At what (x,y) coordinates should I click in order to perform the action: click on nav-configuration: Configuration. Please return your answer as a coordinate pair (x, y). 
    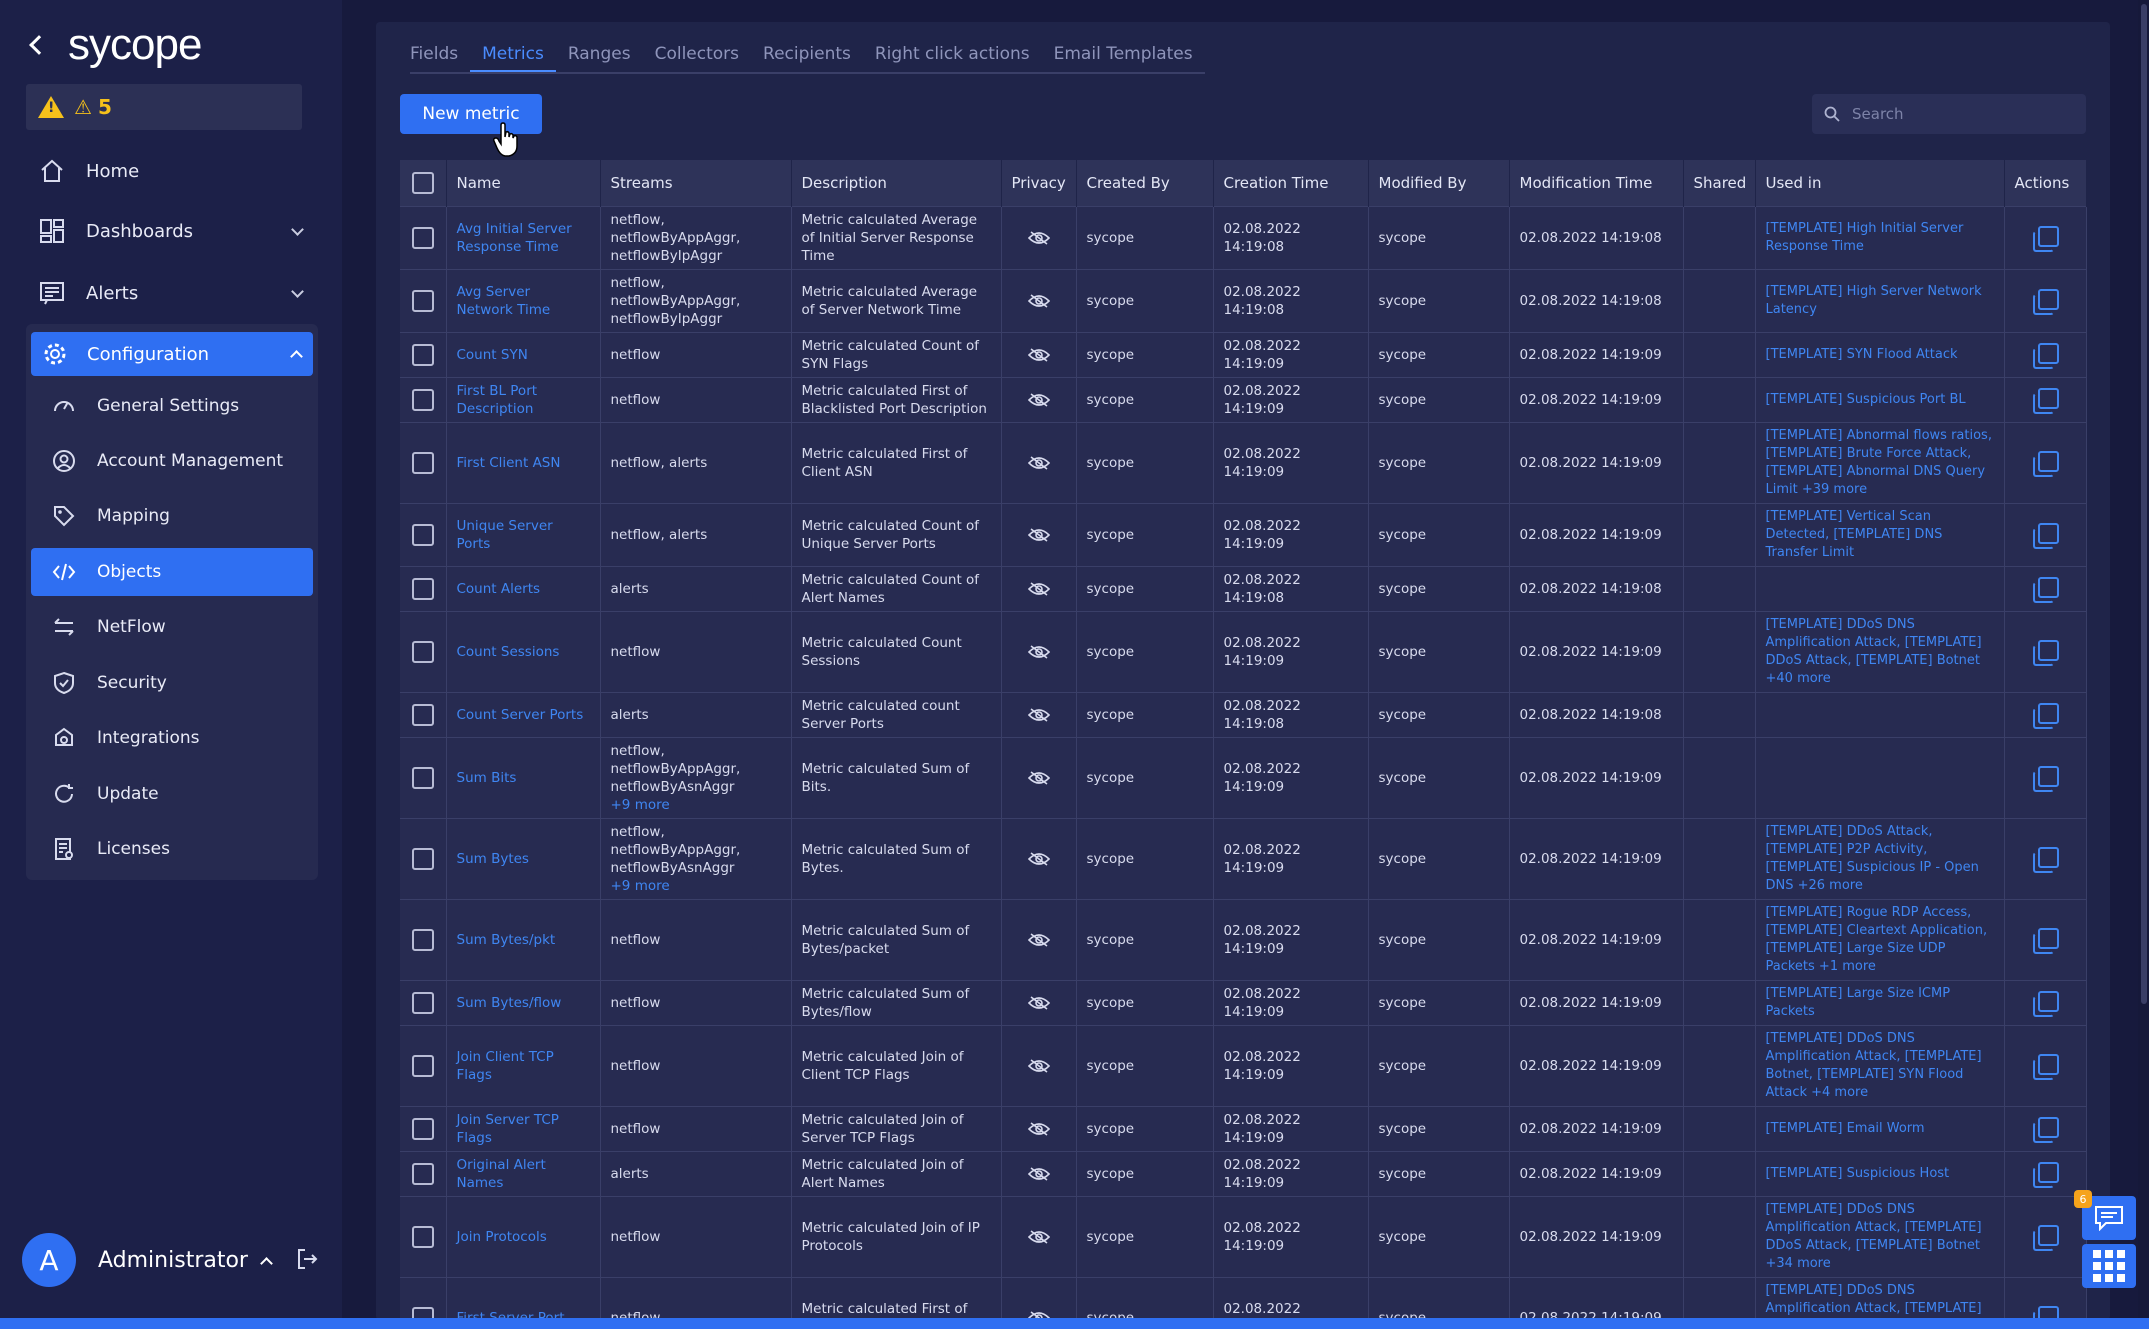
    Looking at the image, I should click on (172, 354).